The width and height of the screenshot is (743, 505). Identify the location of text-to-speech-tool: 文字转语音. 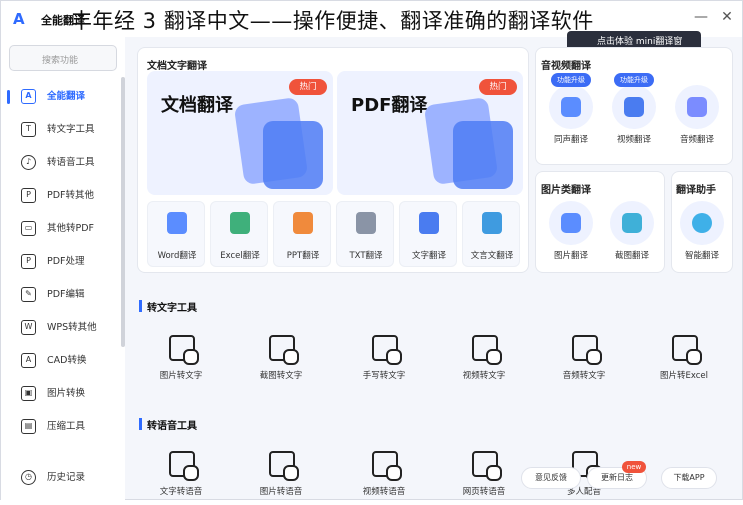
(181, 478).